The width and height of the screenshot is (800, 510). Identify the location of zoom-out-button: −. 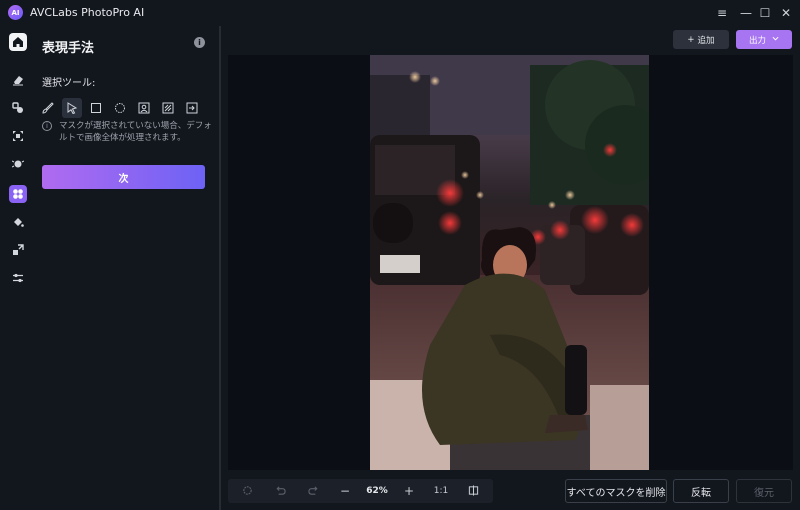
(345, 491).